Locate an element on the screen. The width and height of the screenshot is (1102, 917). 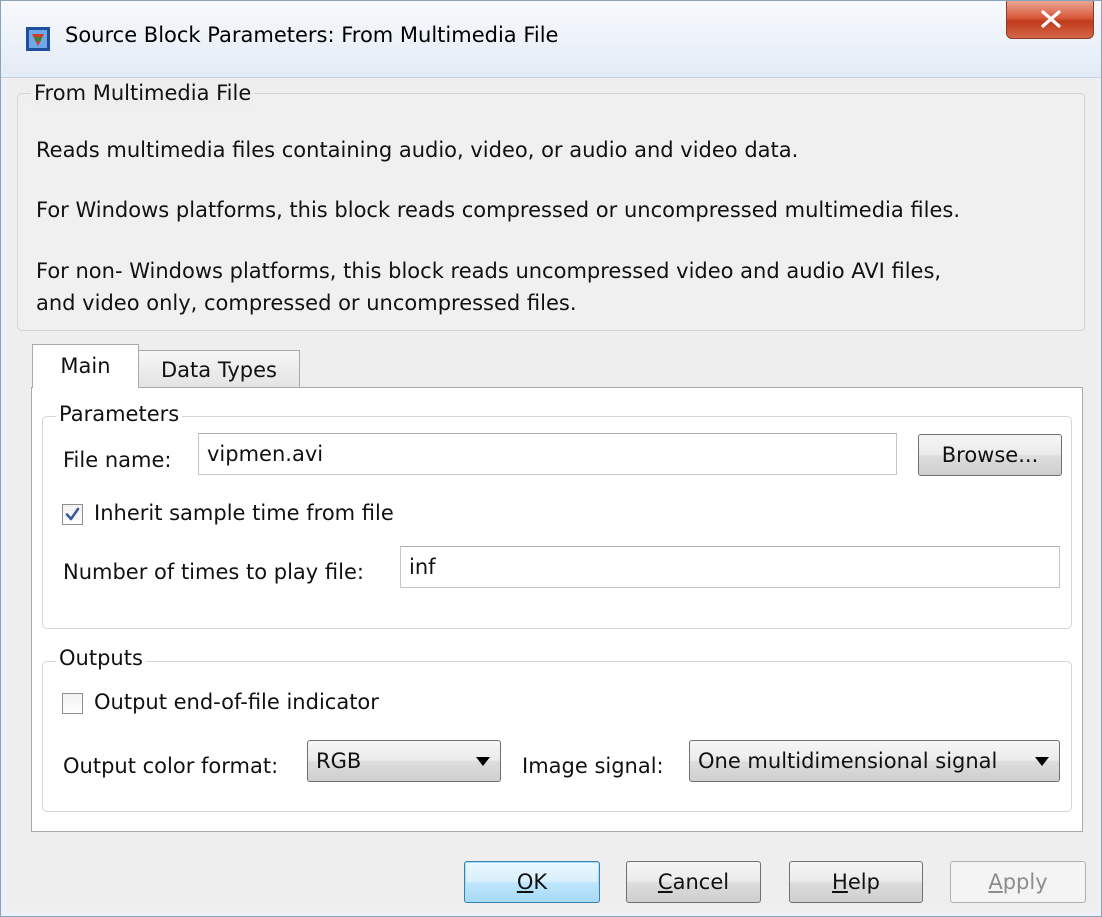
tab-main: Main is located at coordinates (85, 366).